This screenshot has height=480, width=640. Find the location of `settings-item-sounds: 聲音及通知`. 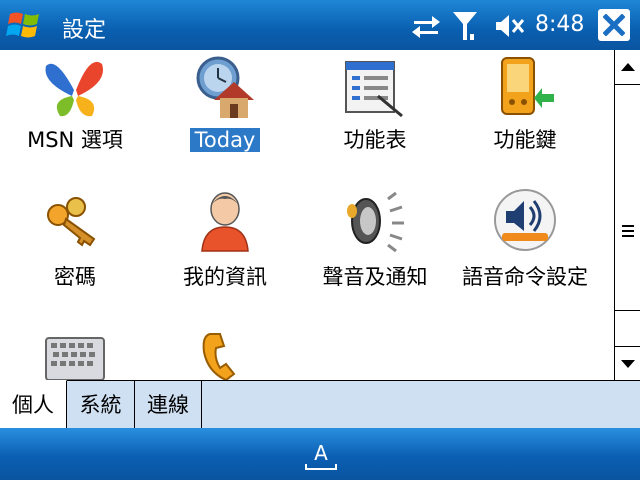

settings-item-sounds: 聲音及通知 is located at coordinates (375, 255).